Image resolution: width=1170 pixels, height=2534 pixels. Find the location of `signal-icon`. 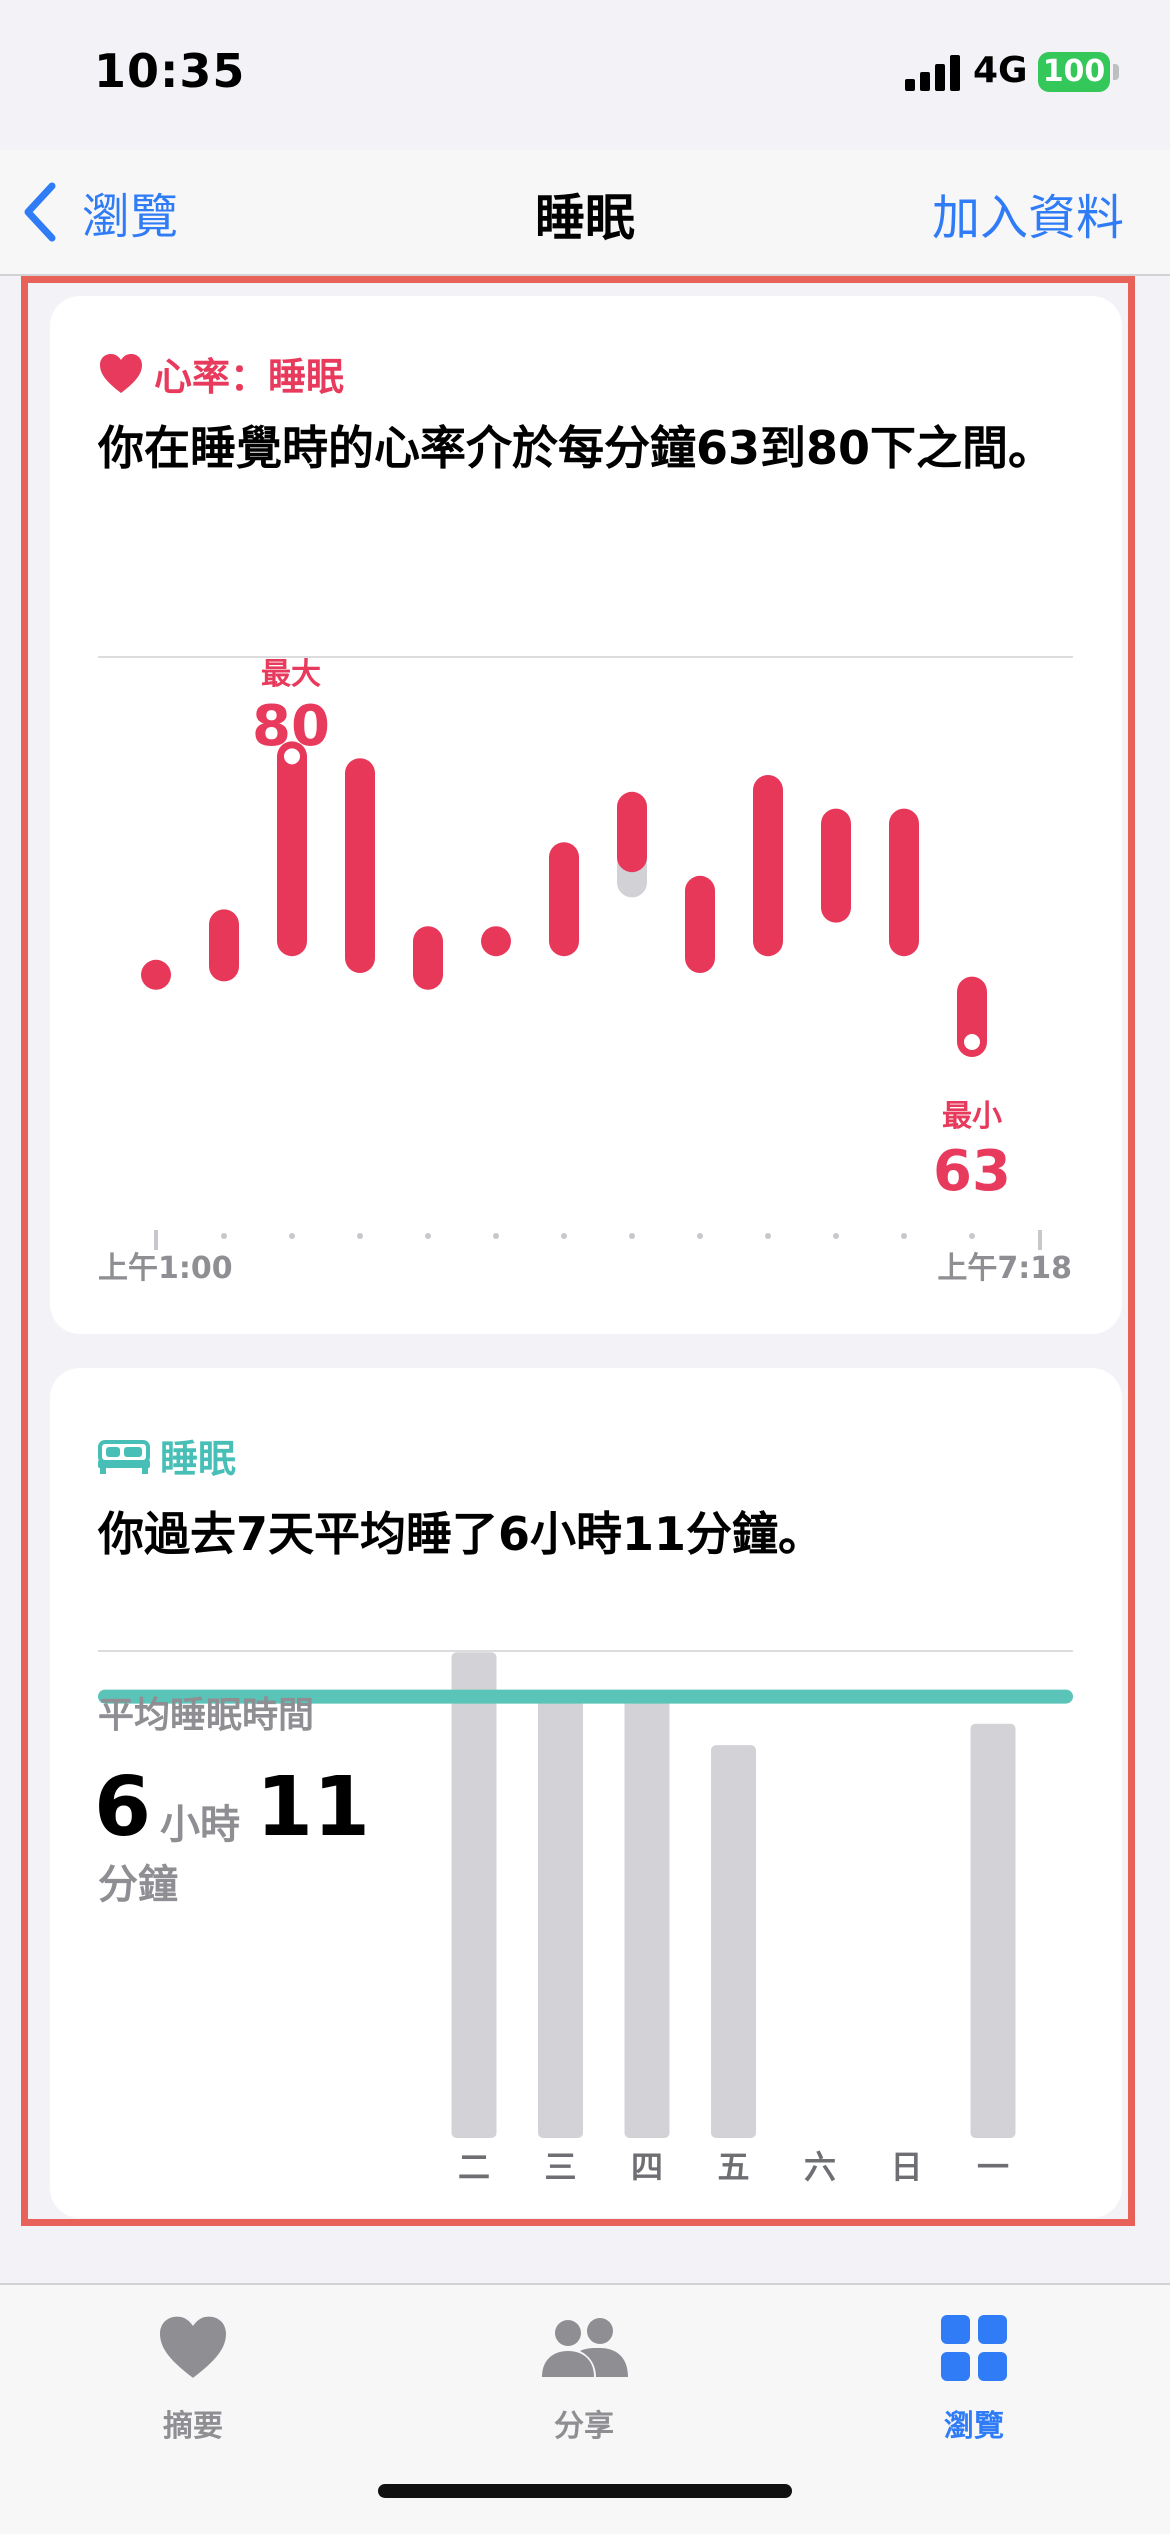

signal-icon is located at coordinates (934, 75).